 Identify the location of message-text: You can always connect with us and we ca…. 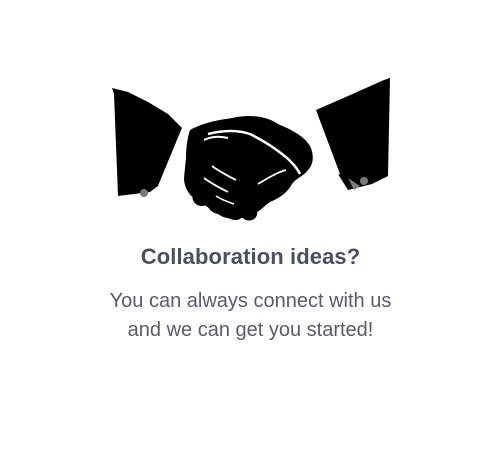
(250, 316).